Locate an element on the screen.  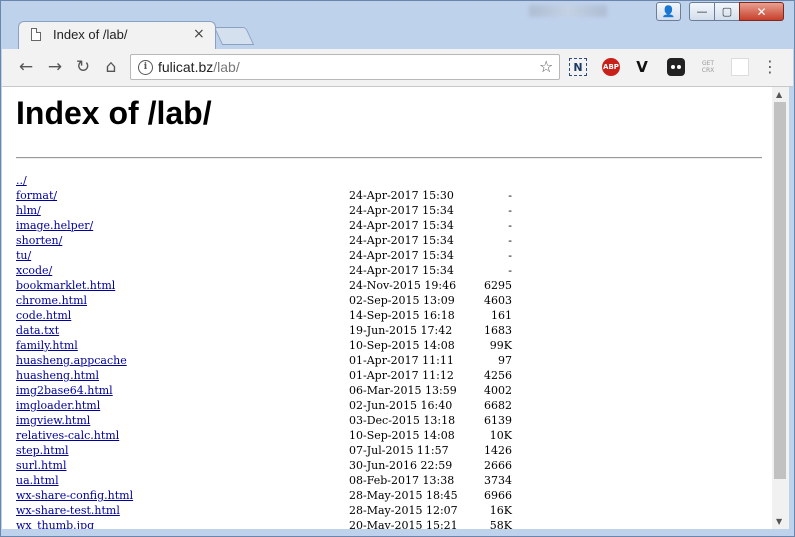
file-link: data.txt is located at coordinates (37, 330).